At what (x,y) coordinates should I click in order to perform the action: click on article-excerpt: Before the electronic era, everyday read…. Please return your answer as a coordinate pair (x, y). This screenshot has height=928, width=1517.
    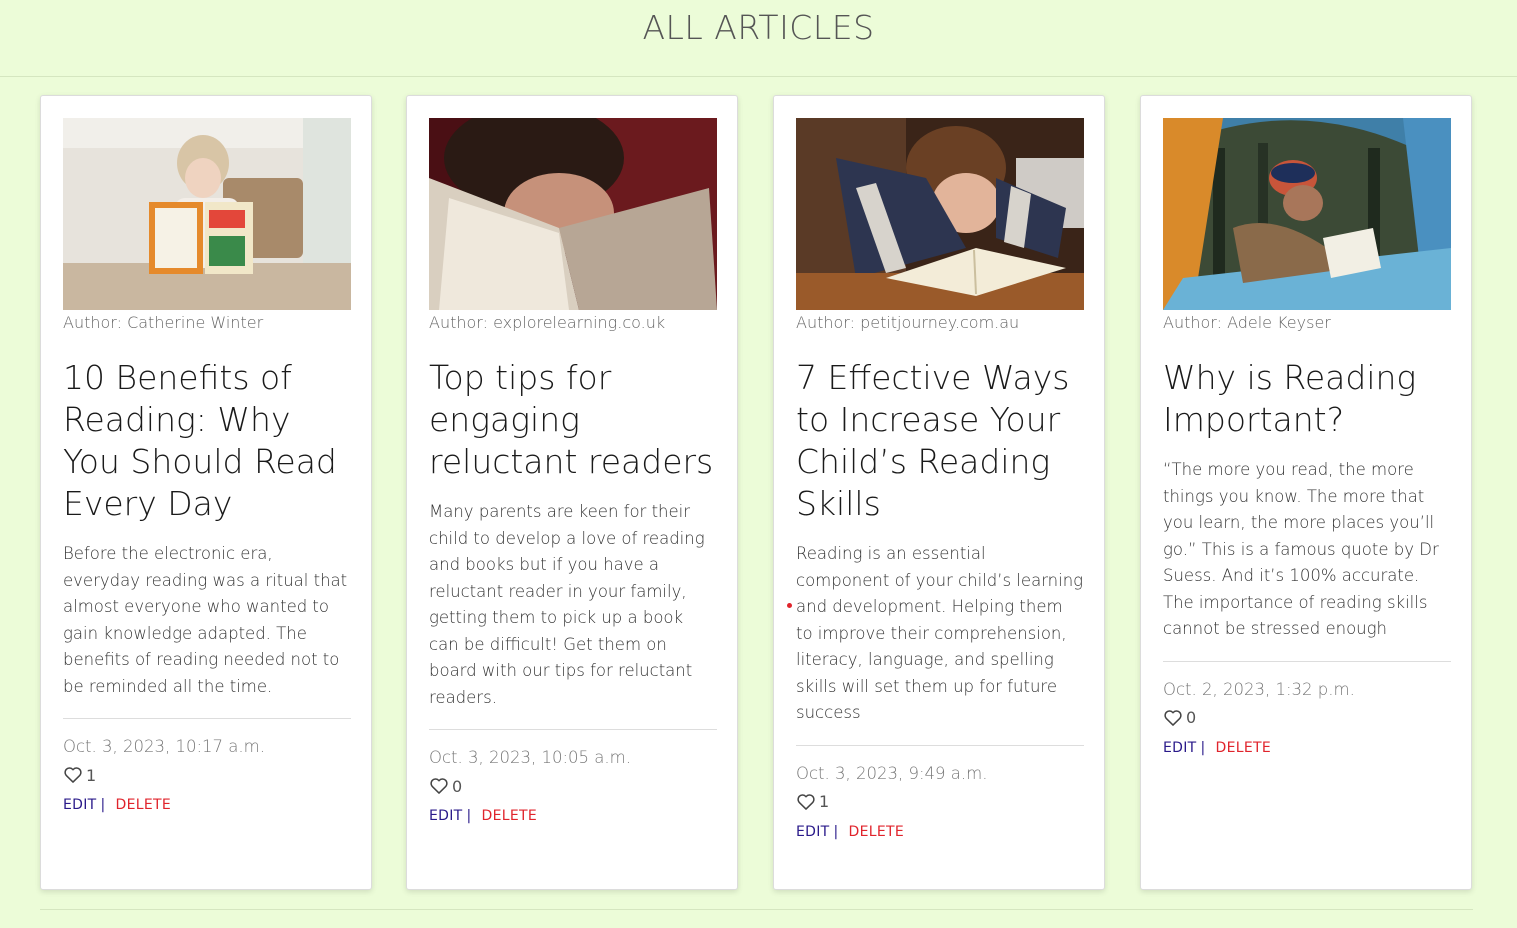
    Looking at the image, I should click on (205, 620).